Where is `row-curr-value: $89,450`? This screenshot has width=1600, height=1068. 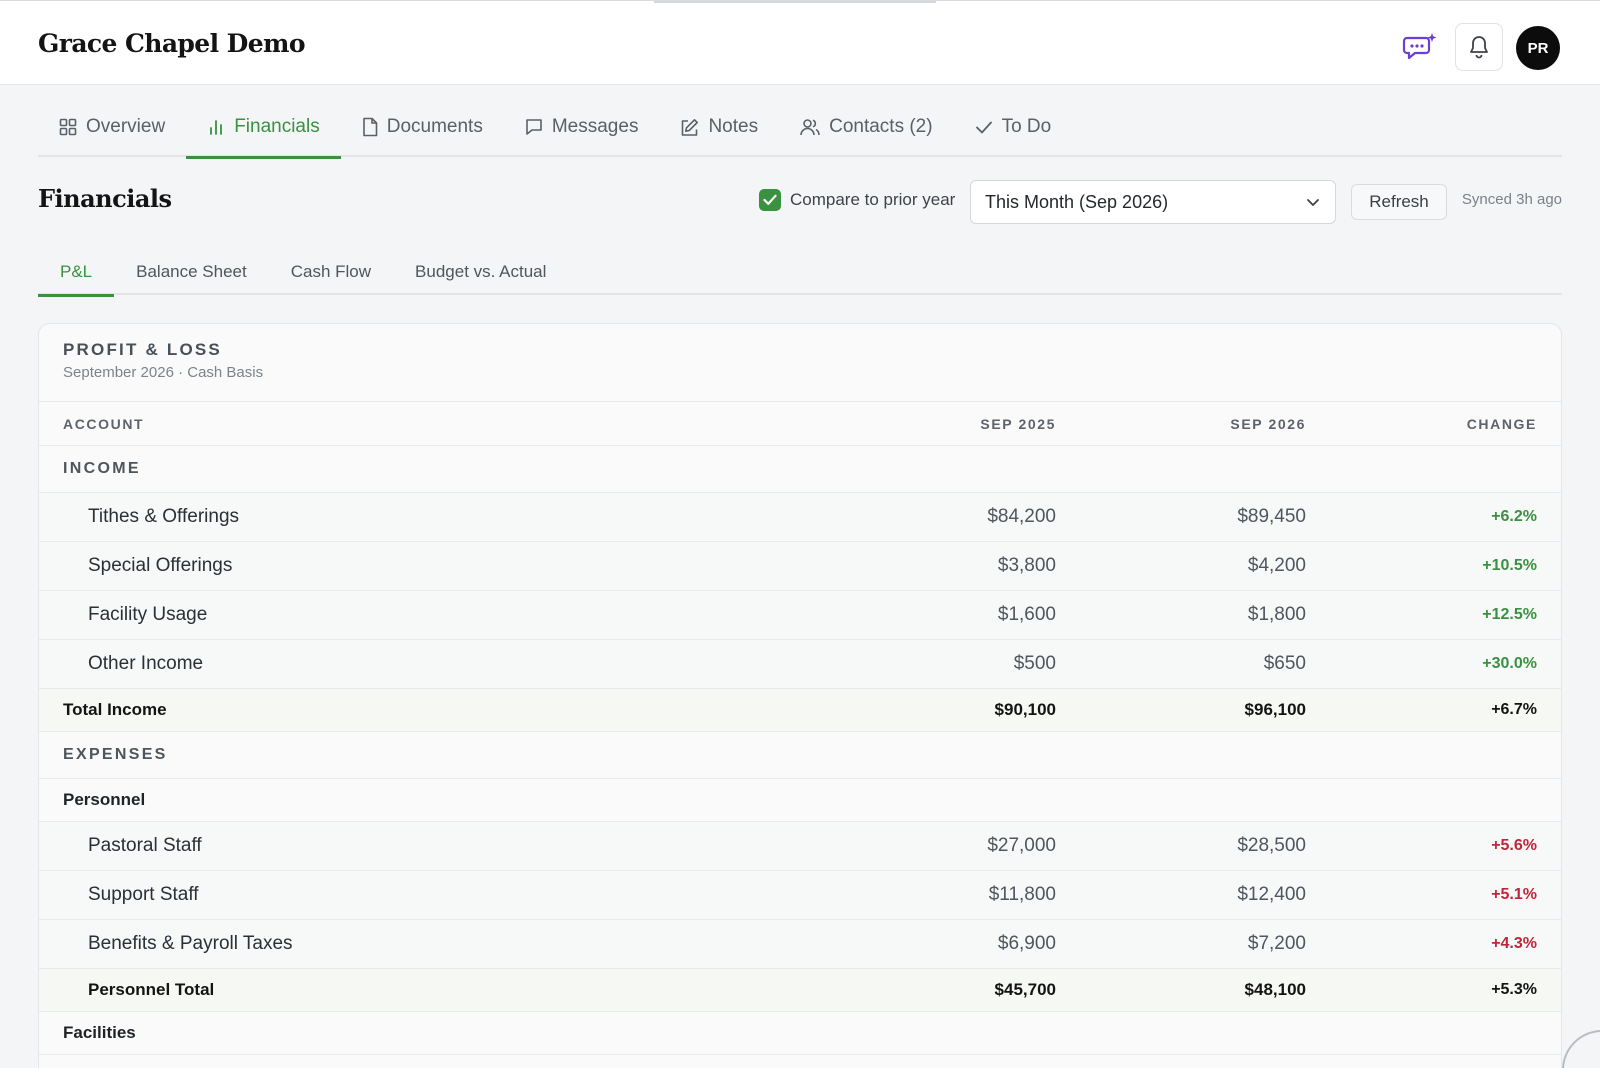
row-curr-value: $89,450 is located at coordinates (1271, 516).